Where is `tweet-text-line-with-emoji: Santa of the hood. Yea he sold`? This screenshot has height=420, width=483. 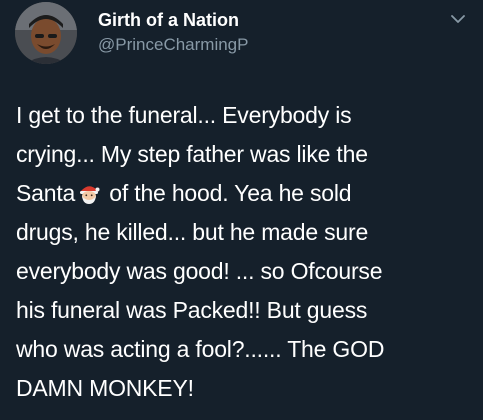 tweet-text-line-with-emoji: Santa of the hood. Yea he sold is located at coordinates (246, 193).